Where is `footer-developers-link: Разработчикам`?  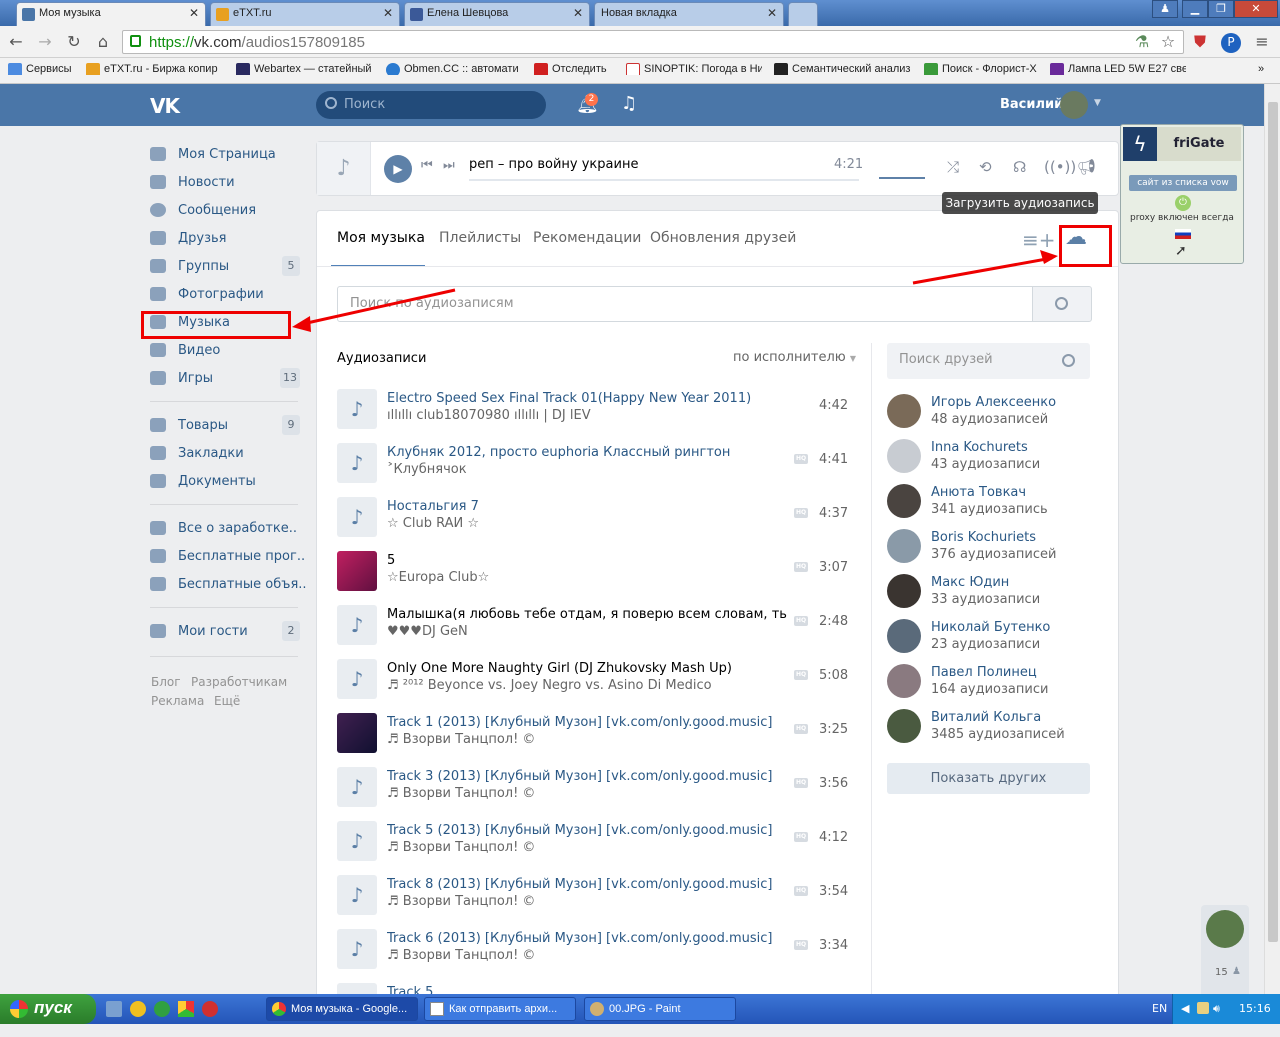 footer-developers-link: Разработчикам is located at coordinates (239, 682).